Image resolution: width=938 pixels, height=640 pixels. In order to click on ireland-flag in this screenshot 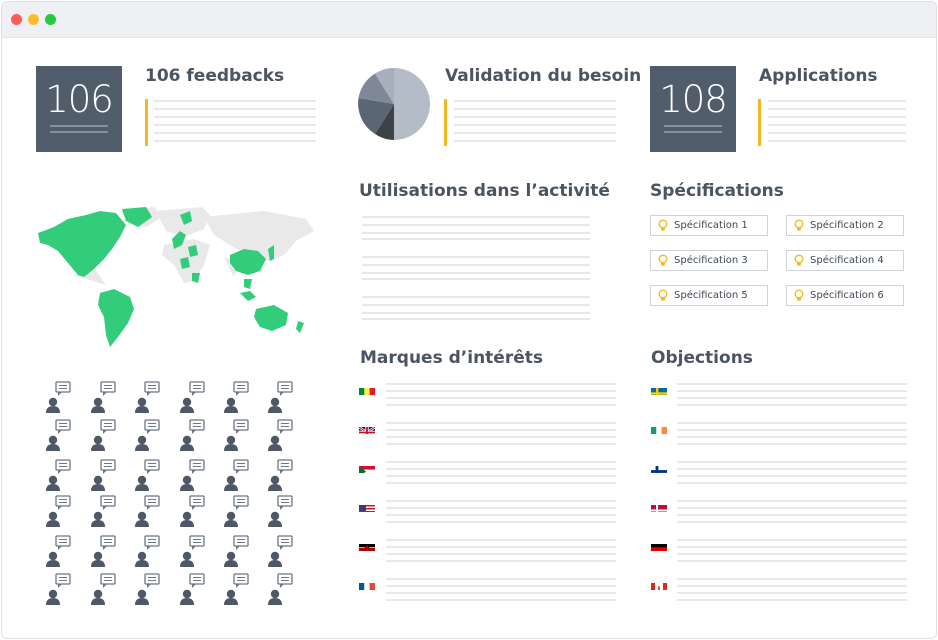, I will do `click(659, 428)`.